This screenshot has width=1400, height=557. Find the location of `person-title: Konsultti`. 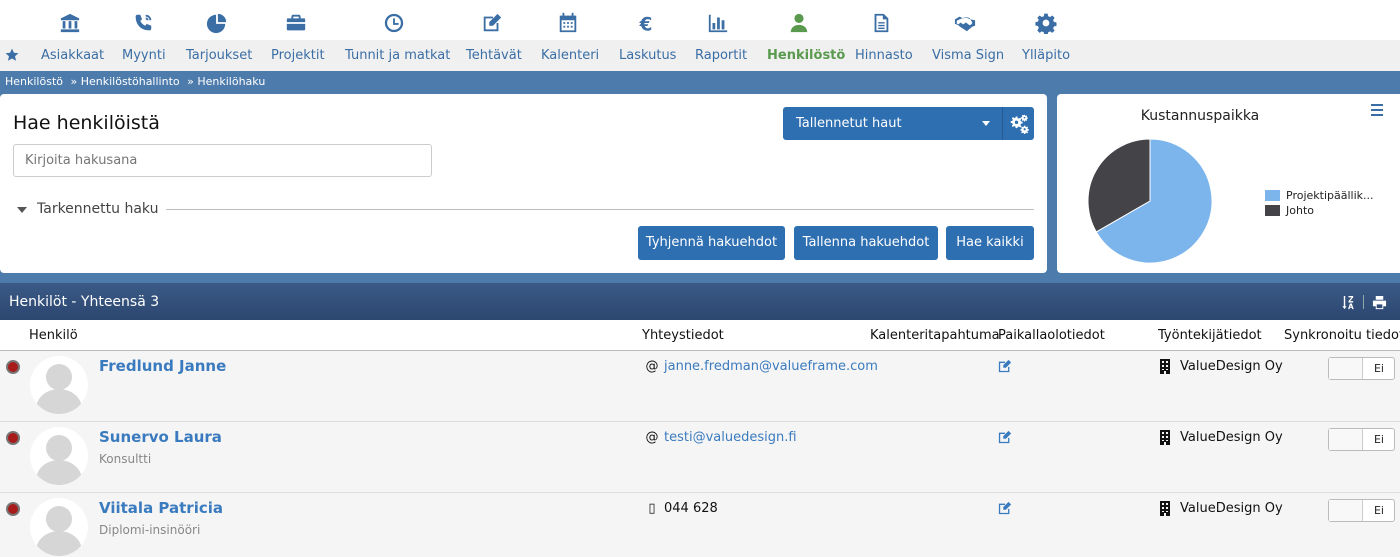

person-title: Konsultti is located at coordinates (125, 459).